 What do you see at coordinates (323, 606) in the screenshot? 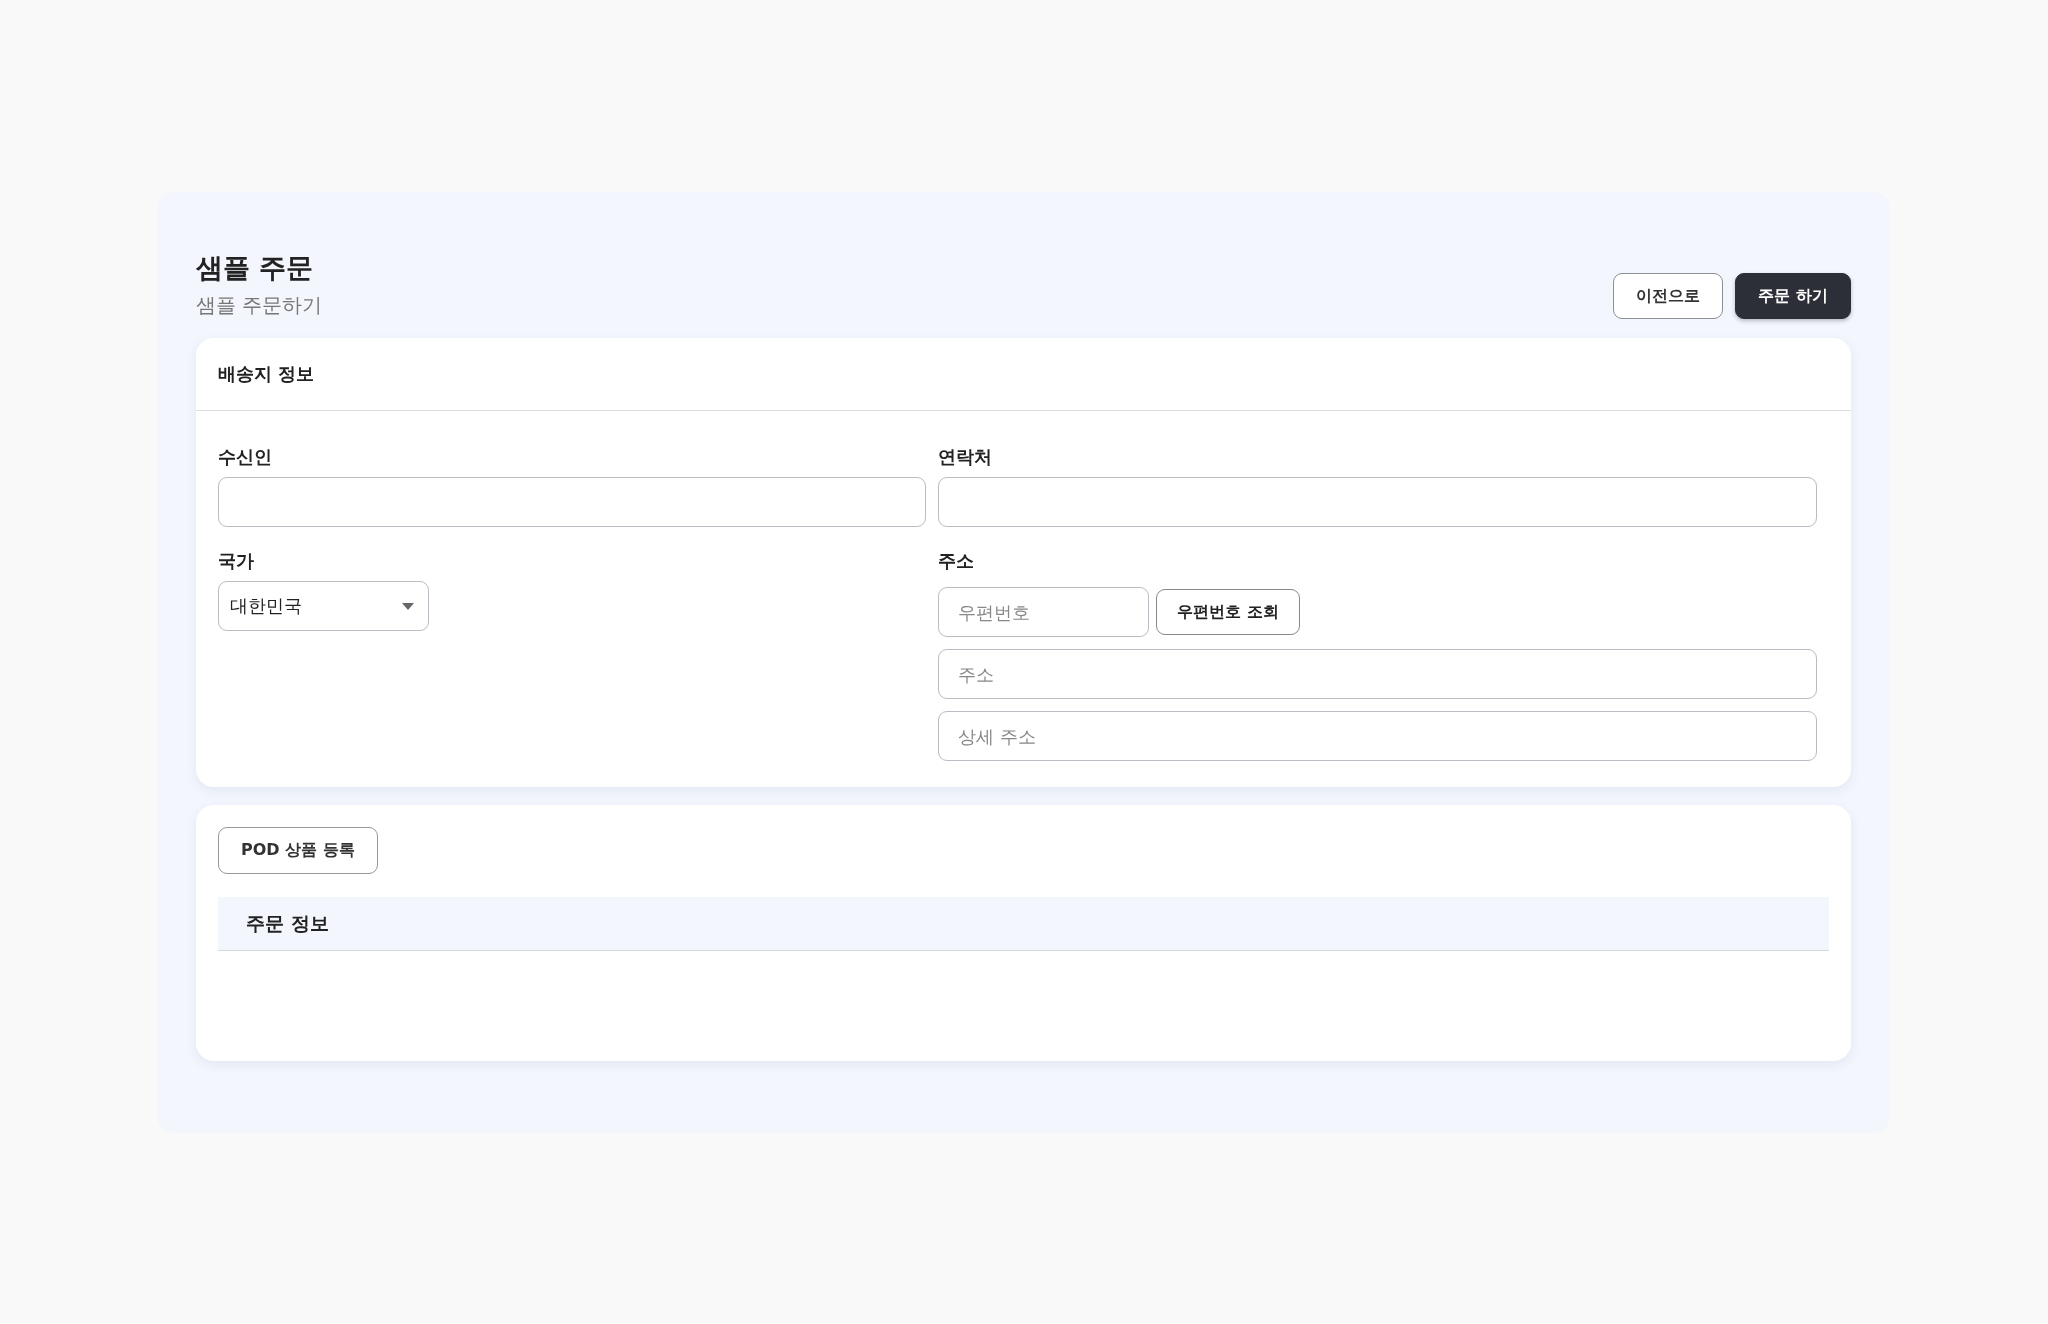
I see `country-select: 대한민국` at bounding box center [323, 606].